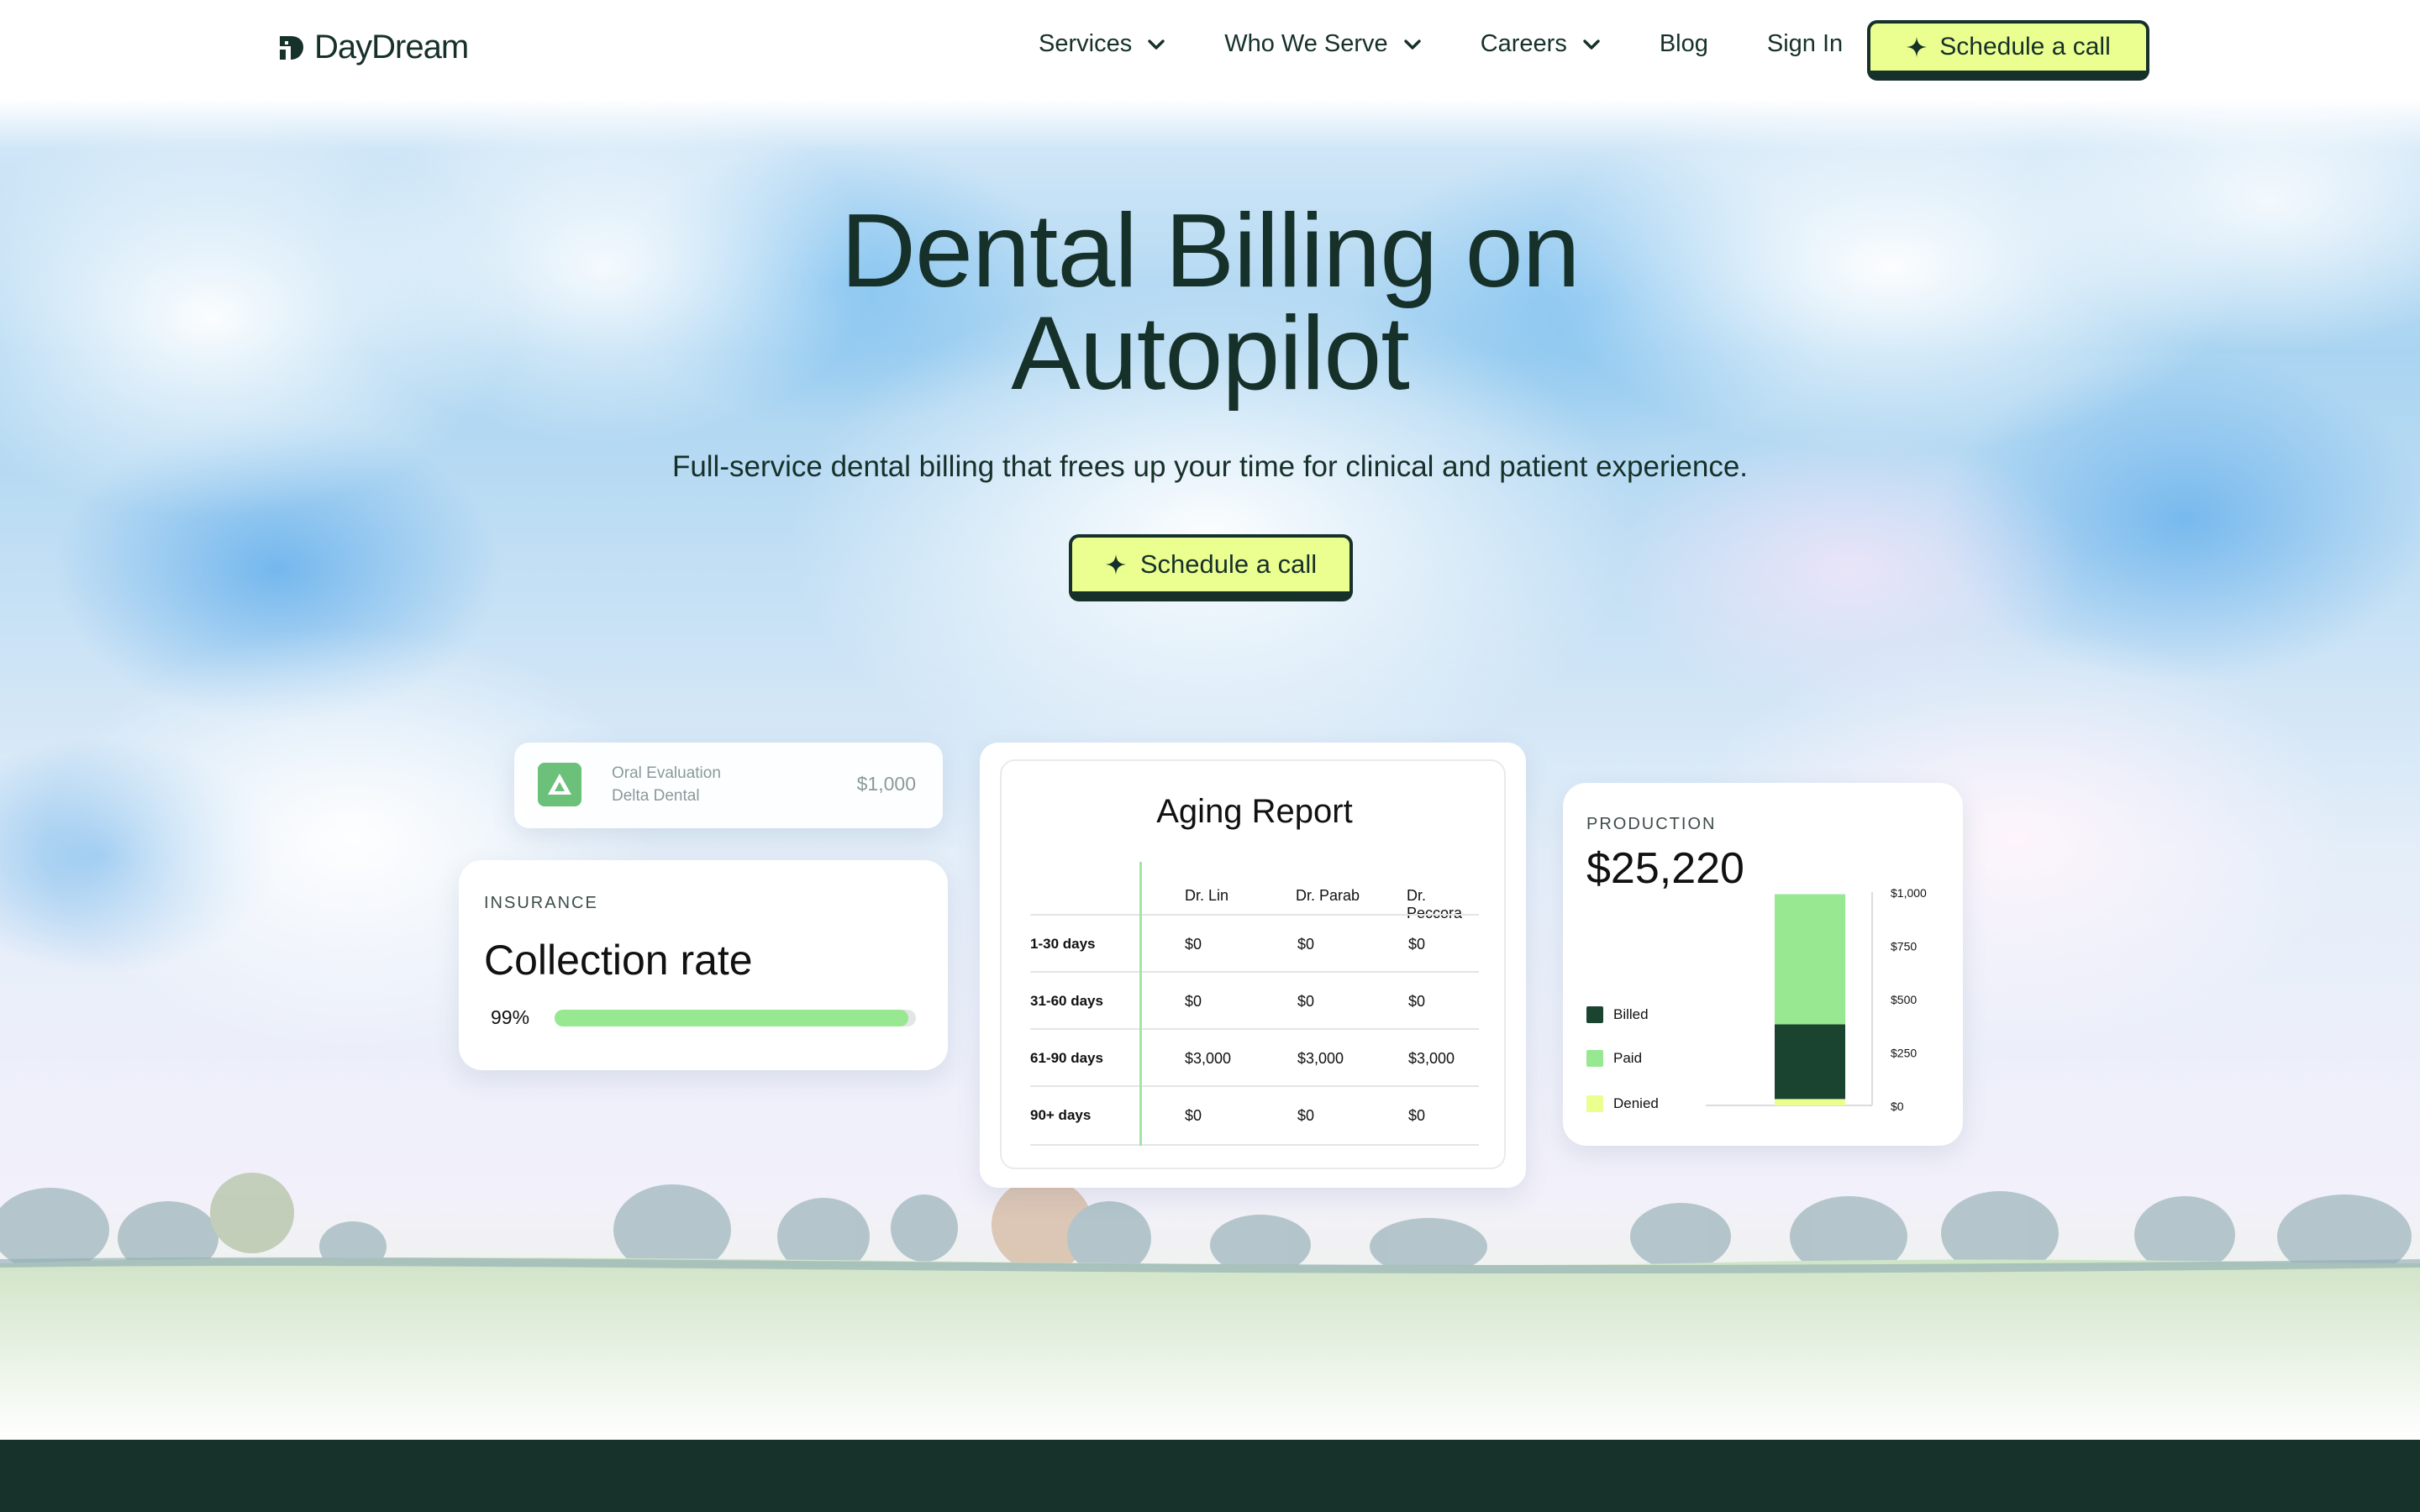 This screenshot has width=2420, height=1512. I want to click on brand-logo: DayDream, so click(373, 47).